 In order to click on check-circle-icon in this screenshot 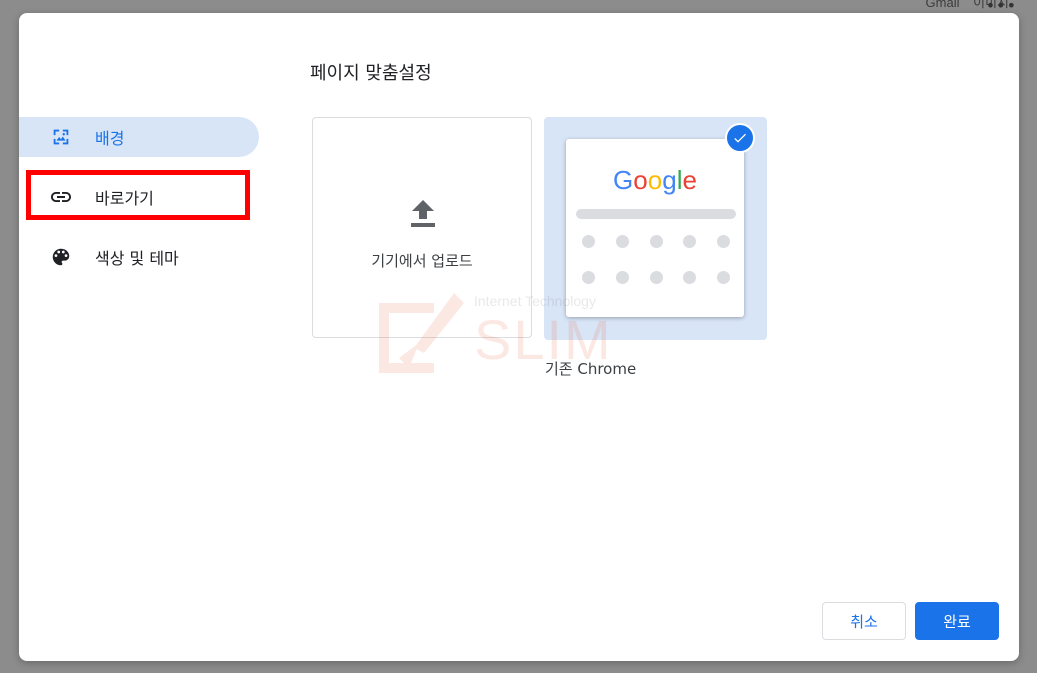, I will do `click(740, 138)`.